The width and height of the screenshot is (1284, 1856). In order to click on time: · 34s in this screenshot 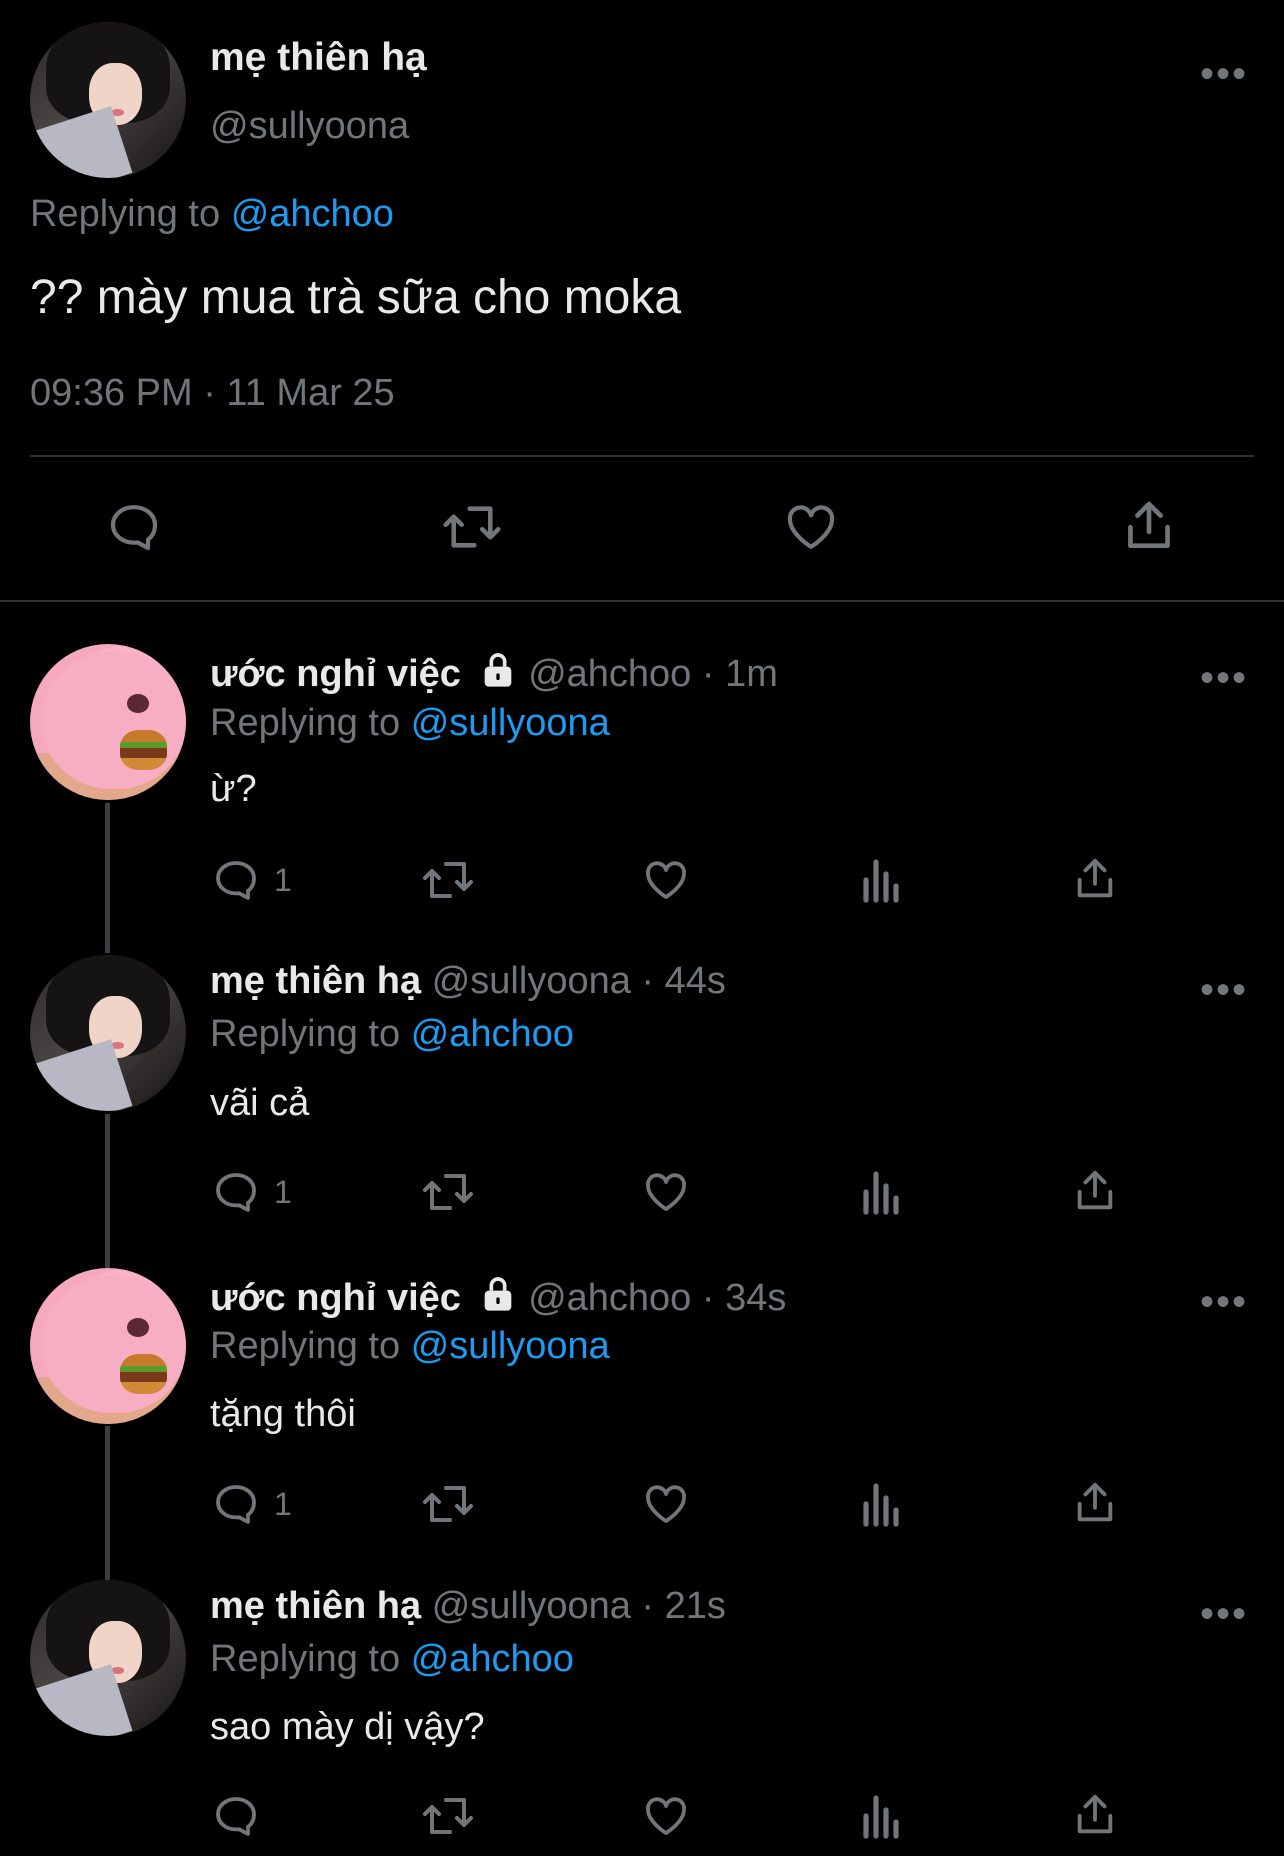, I will do `click(744, 1298)`.